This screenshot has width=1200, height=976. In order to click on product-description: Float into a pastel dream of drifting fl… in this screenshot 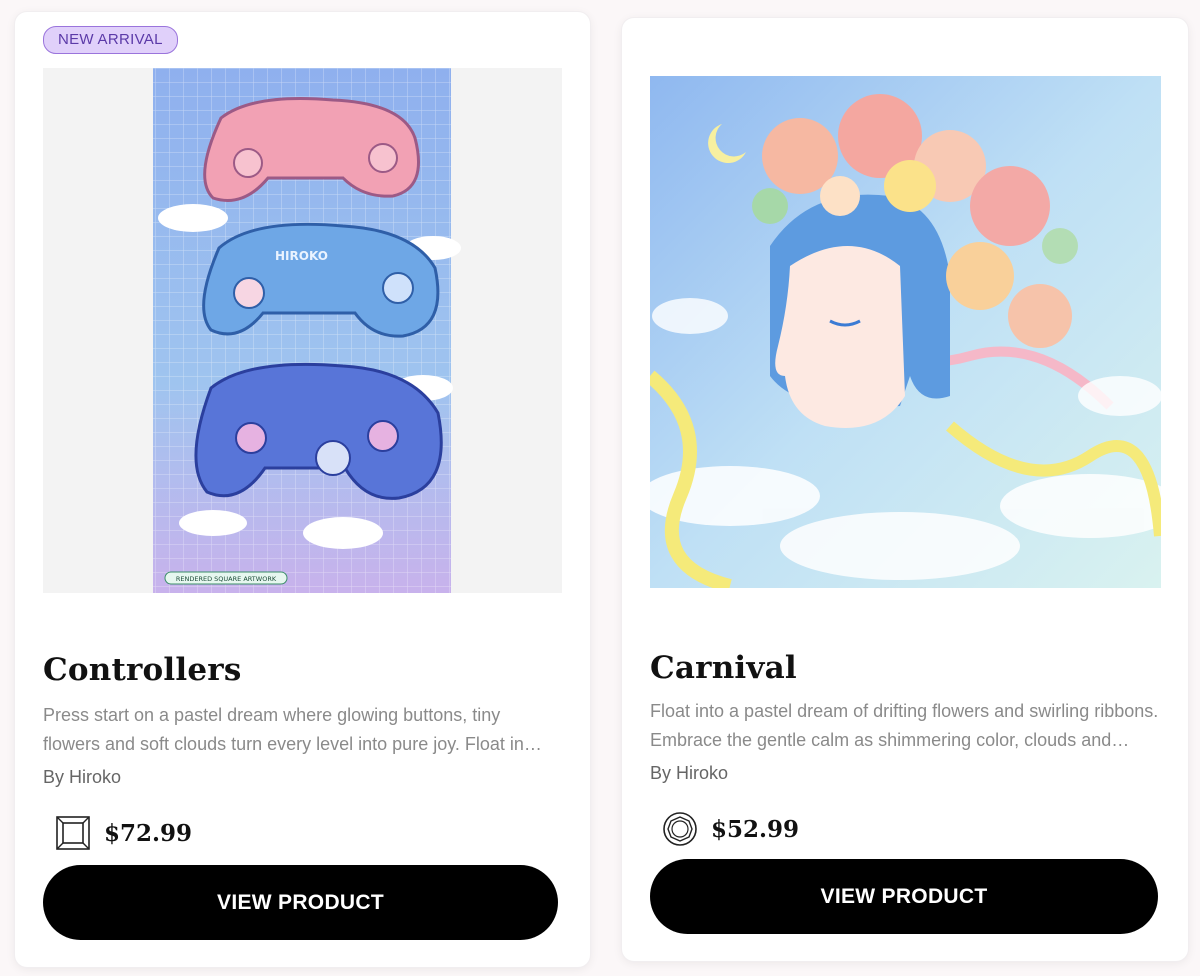, I will do `click(904, 725)`.